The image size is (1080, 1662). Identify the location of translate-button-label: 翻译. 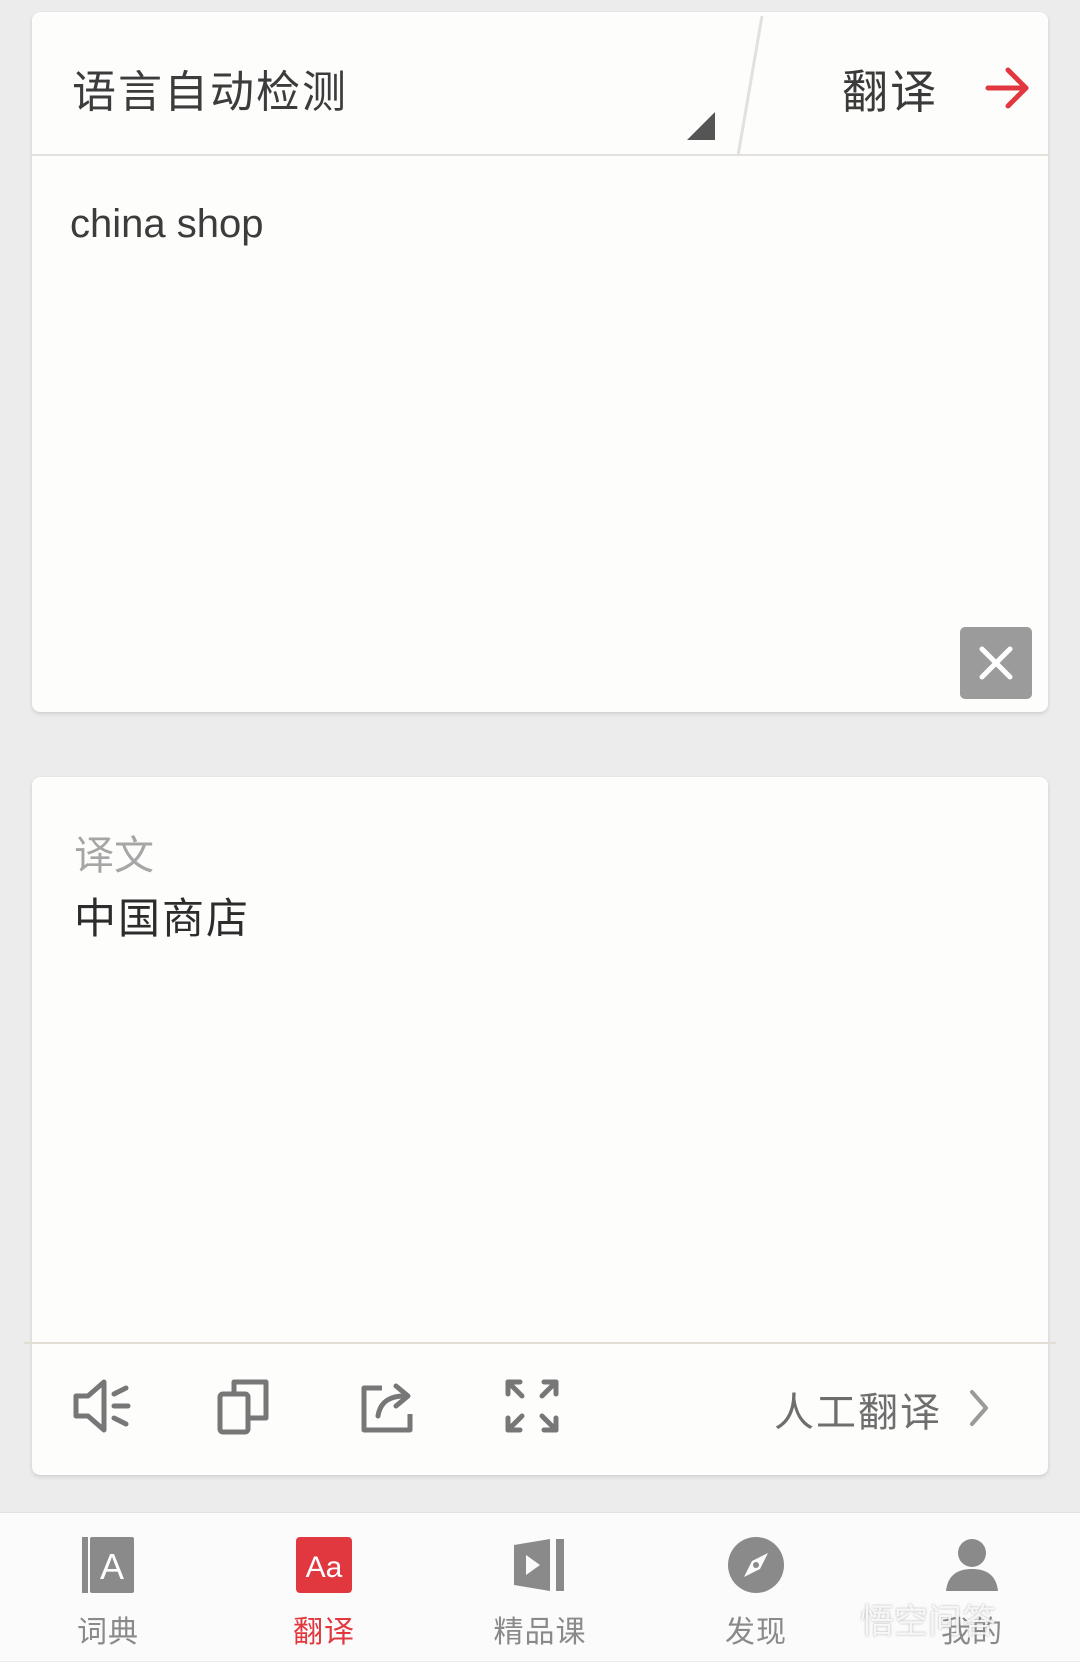
(890, 92).